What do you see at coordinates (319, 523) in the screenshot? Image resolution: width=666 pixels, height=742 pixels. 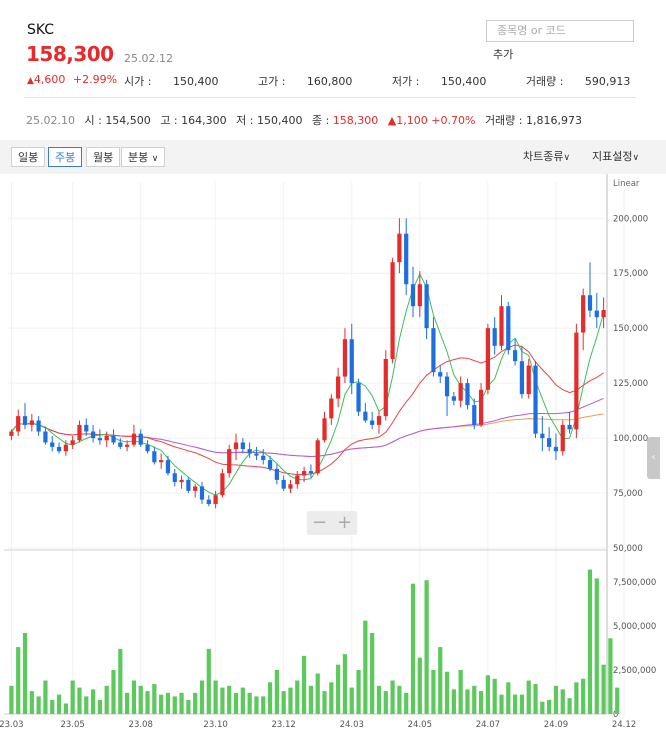 I see `zoom-out-button: −` at bounding box center [319, 523].